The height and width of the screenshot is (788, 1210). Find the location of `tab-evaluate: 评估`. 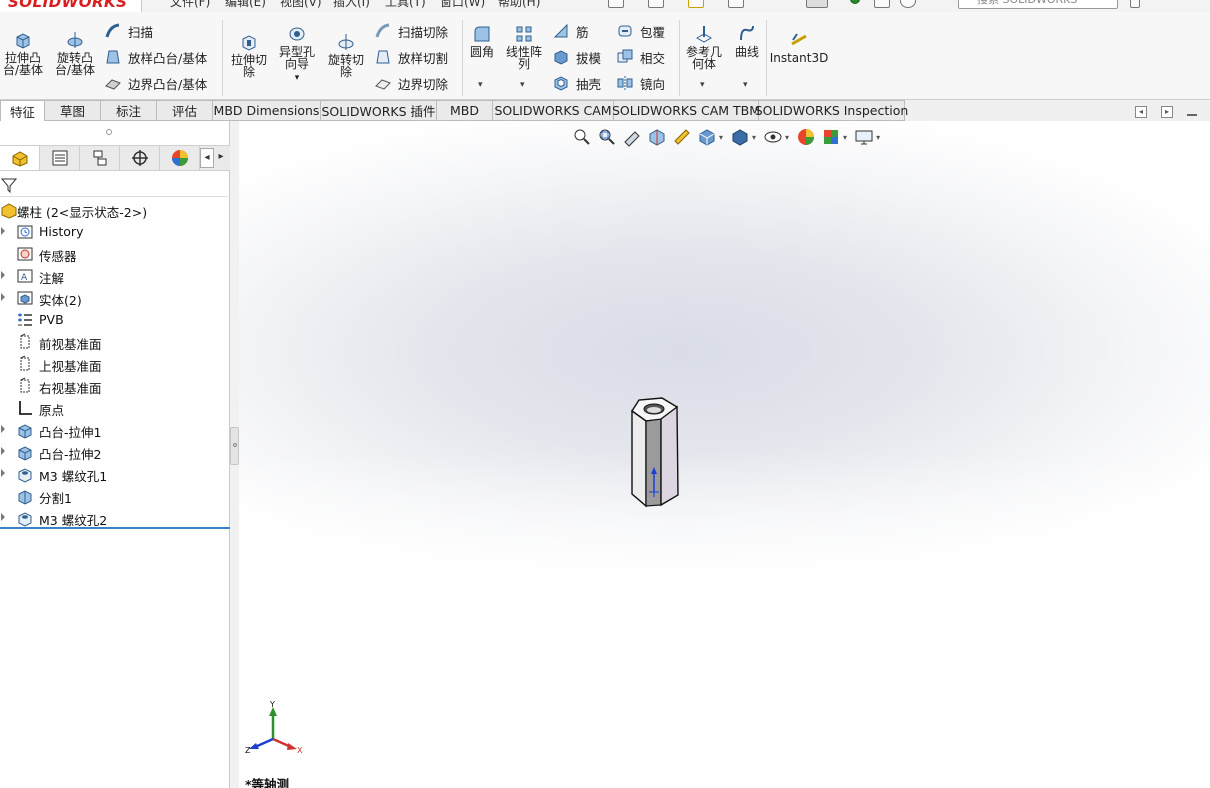

tab-evaluate: 评估 is located at coordinates (185, 110).